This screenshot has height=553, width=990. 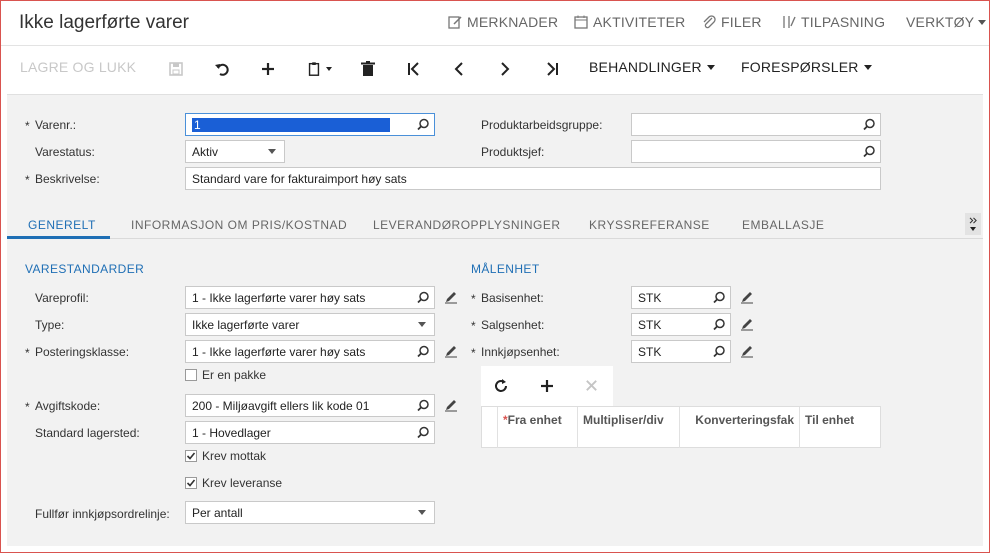 What do you see at coordinates (239, 225) in the screenshot?
I see `tab-price-cost: INFORMASJON OM PRIS/KOSTNAD` at bounding box center [239, 225].